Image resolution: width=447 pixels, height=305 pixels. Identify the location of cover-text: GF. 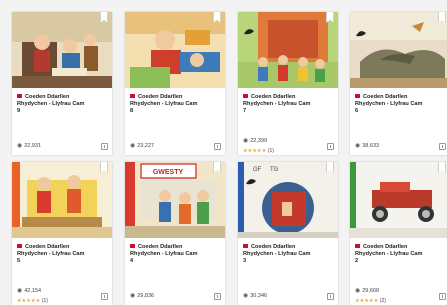
(257, 170).